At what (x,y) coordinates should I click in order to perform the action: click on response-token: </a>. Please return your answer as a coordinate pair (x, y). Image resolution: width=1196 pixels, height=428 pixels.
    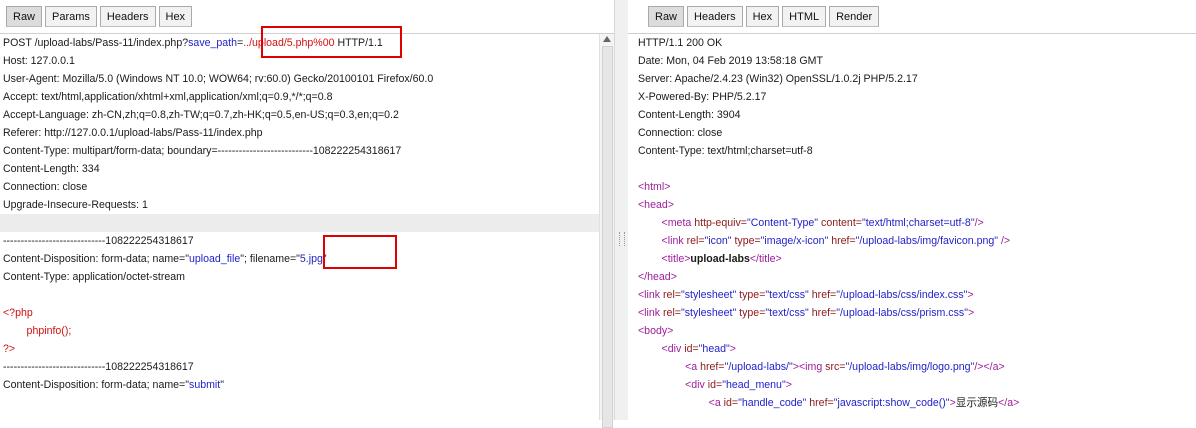
    Looking at the image, I should click on (1009, 403).